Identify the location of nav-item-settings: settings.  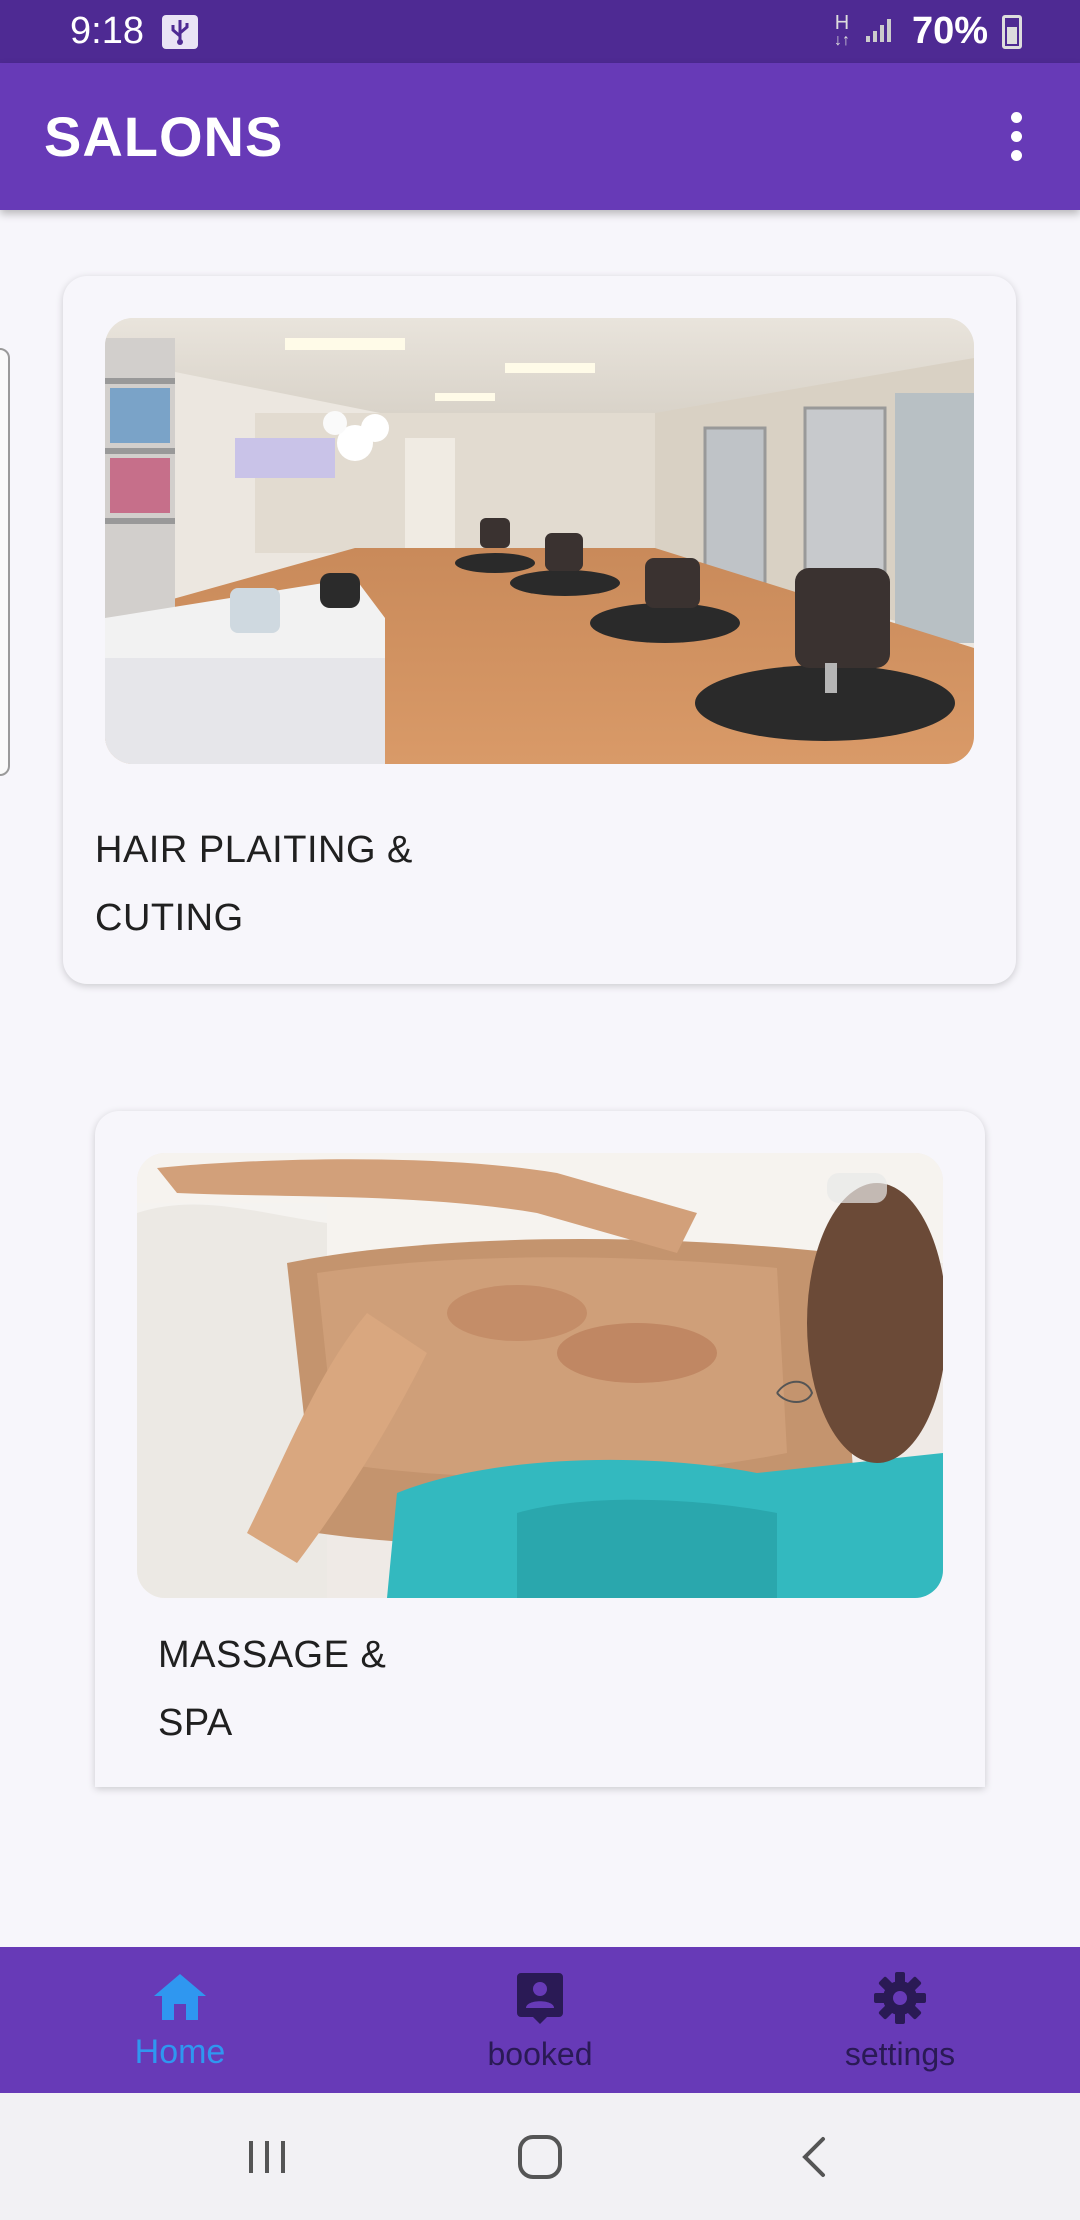
(900, 2020).